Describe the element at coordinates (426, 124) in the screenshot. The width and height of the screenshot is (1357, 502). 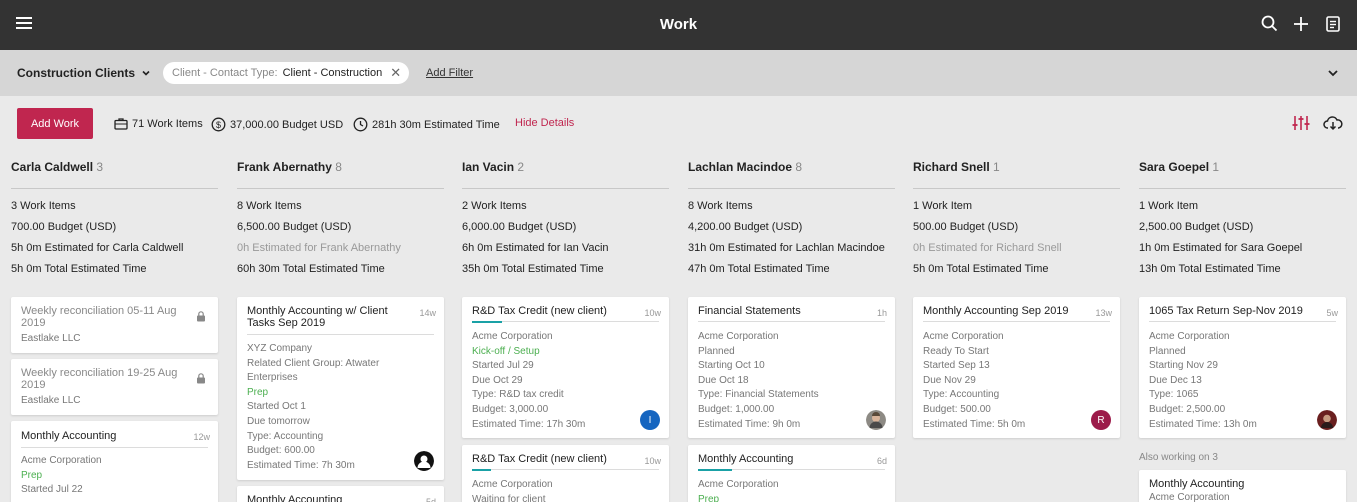
I see `time-stat: 281h 30m Estimated Time` at that location.